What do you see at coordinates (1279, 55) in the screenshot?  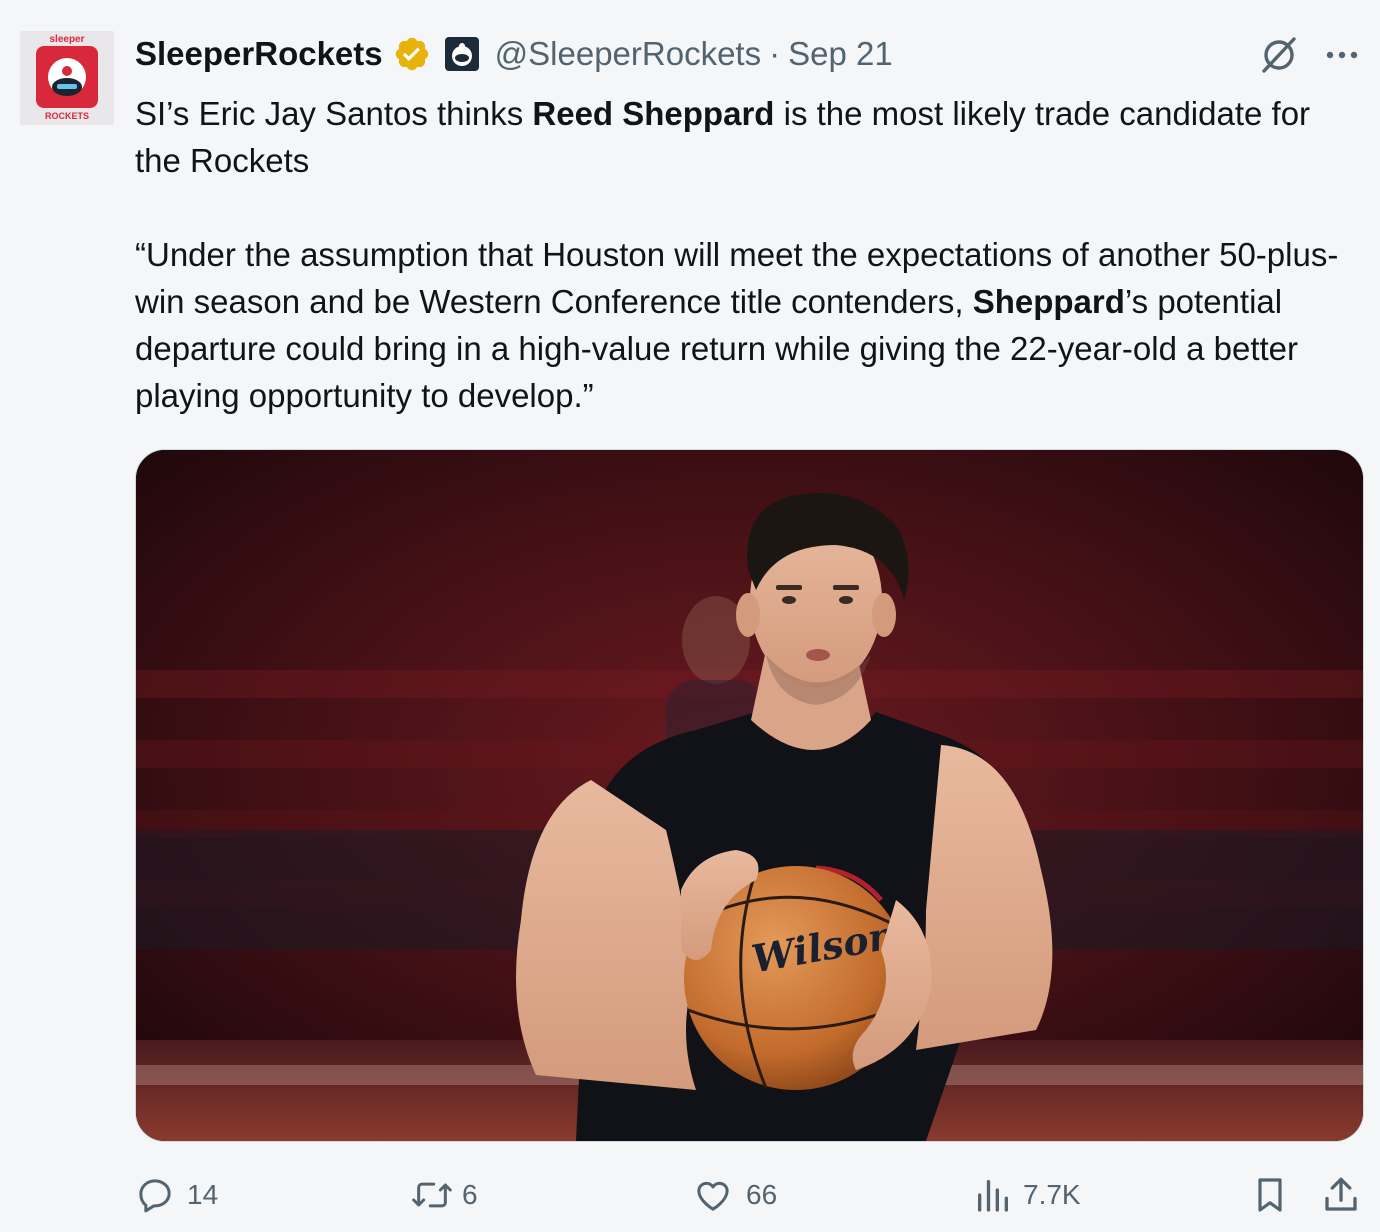 I see `grok-icon` at bounding box center [1279, 55].